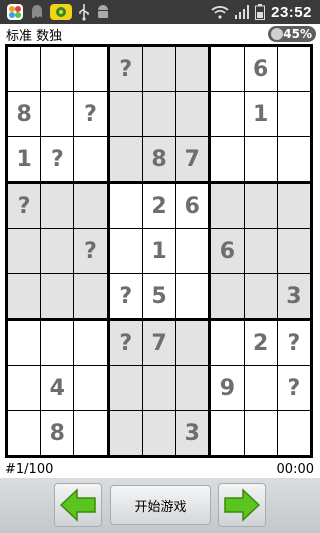 Image resolution: width=320 pixels, height=533 pixels. Describe the element at coordinates (78, 505) in the screenshot. I see `previous-puzzle-button` at that location.